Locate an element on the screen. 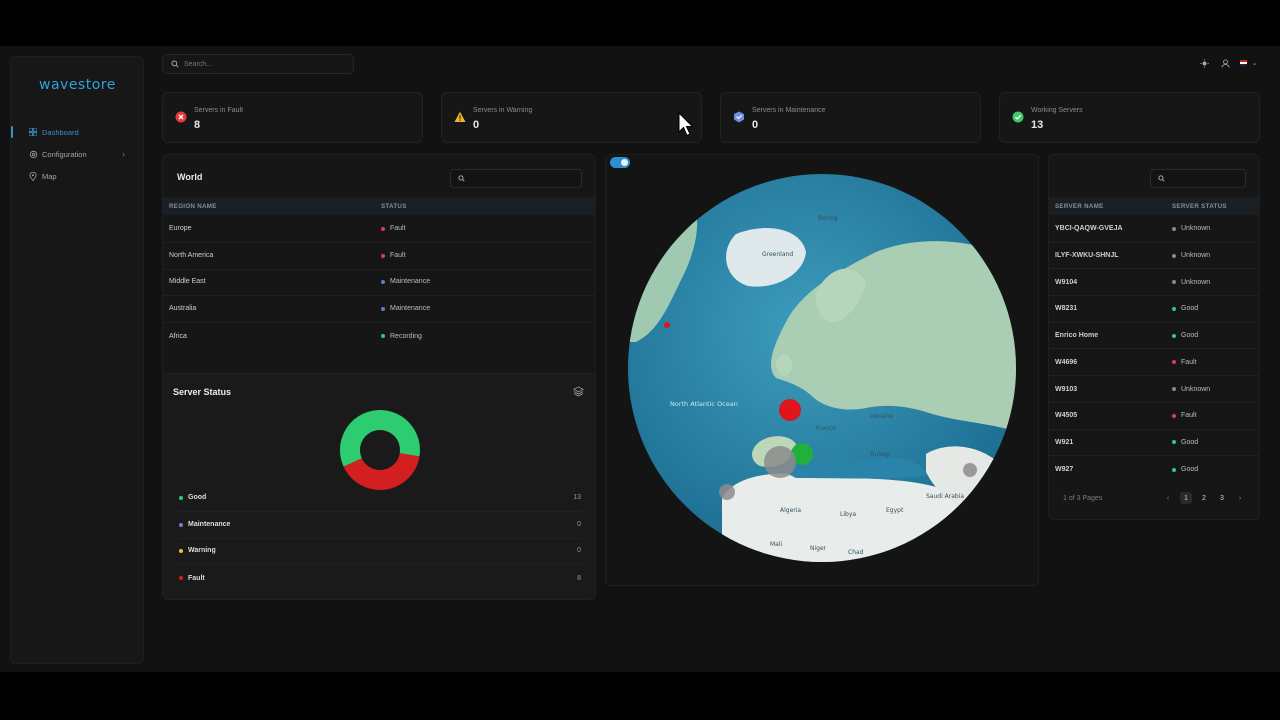 The image size is (1280, 720). table-row: W8231 Good is located at coordinates (1154, 309).